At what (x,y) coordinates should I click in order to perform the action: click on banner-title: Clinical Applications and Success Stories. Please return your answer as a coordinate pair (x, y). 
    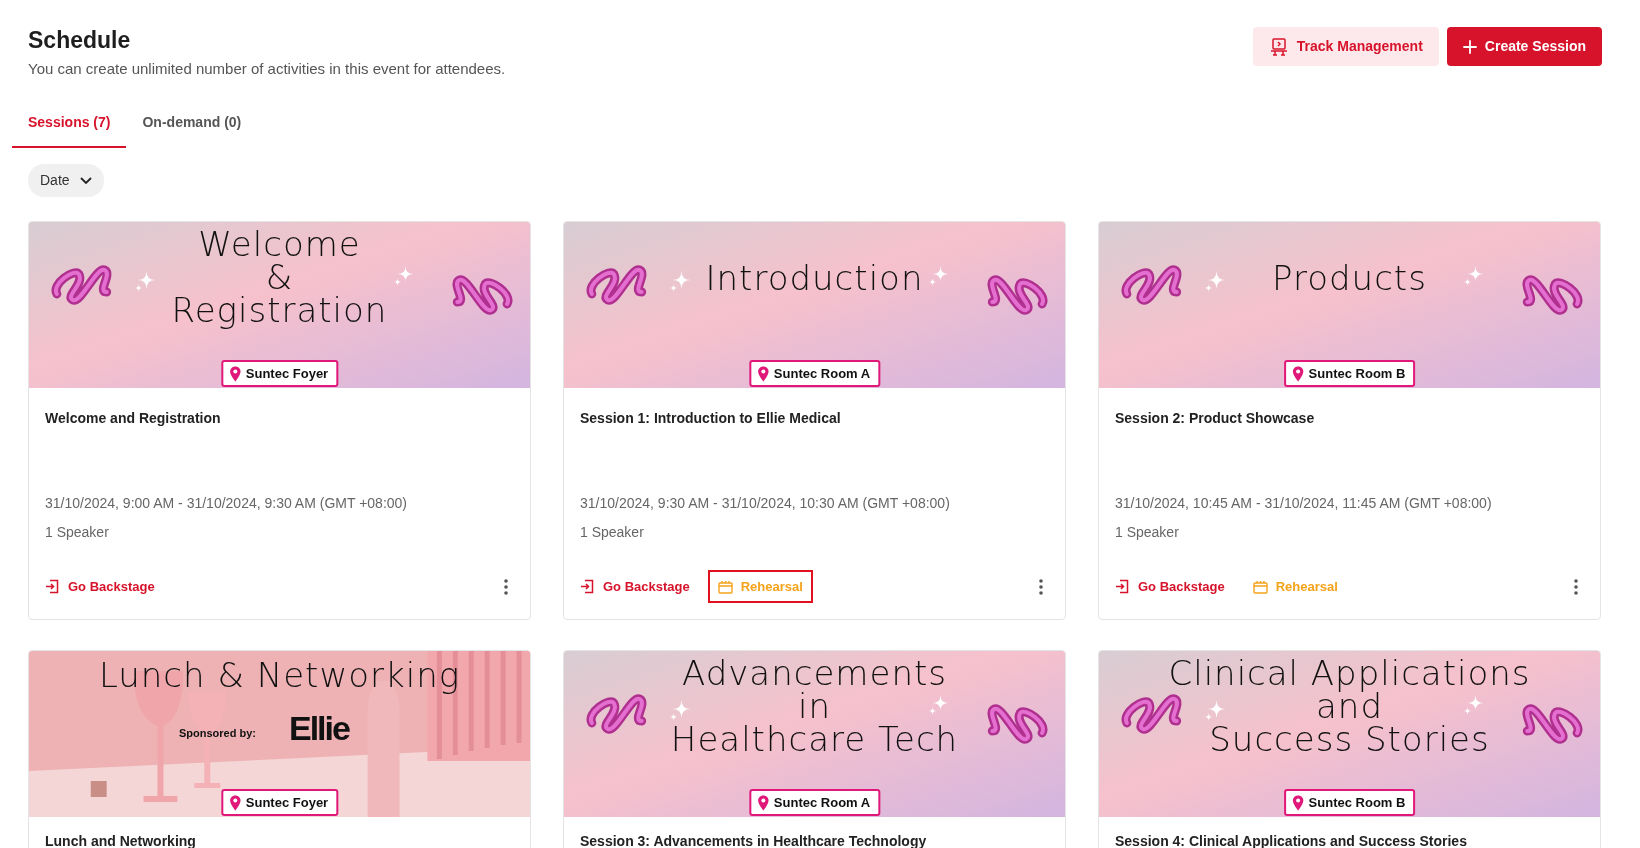
    Looking at the image, I should click on (1349, 707).